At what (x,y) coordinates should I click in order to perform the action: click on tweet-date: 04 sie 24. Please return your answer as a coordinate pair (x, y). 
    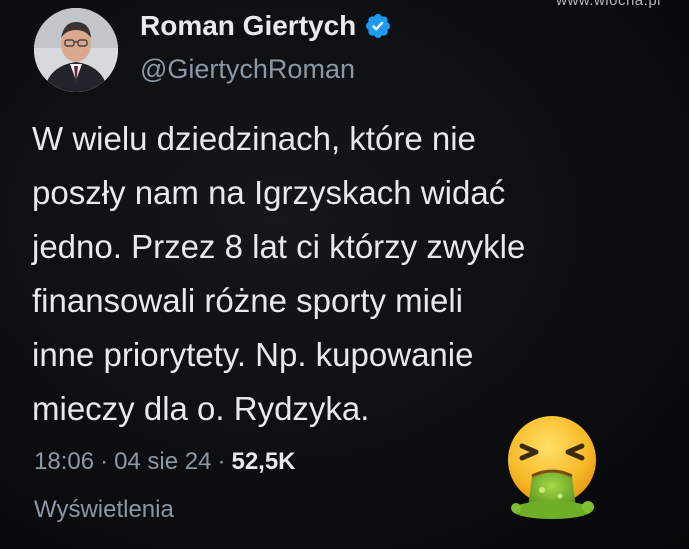
    Looking at the image, I should click on (162, 462).